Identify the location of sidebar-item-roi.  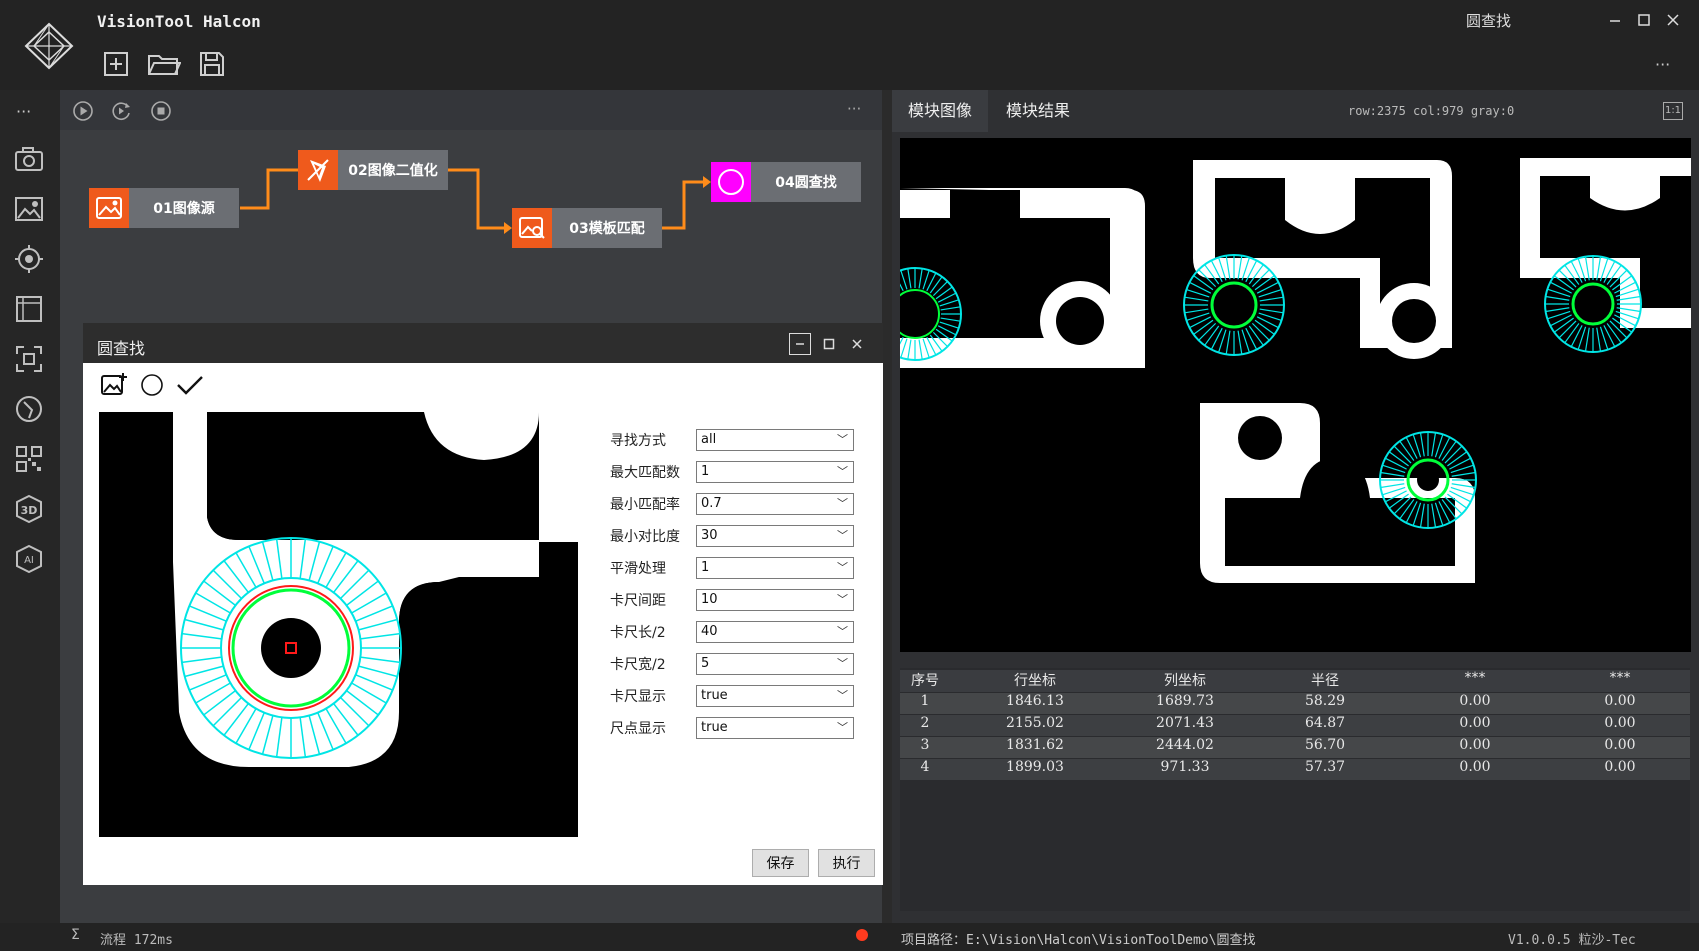
(29, 359).